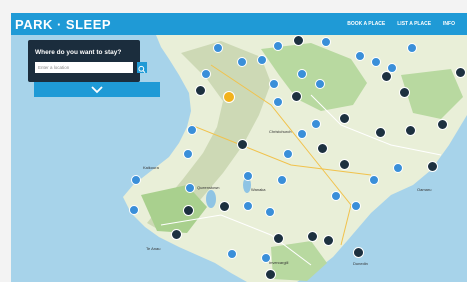 Image resolution: width=467 pixels, height=282 pixels. I want to click on chevron-down-icon, so click(97, 89).